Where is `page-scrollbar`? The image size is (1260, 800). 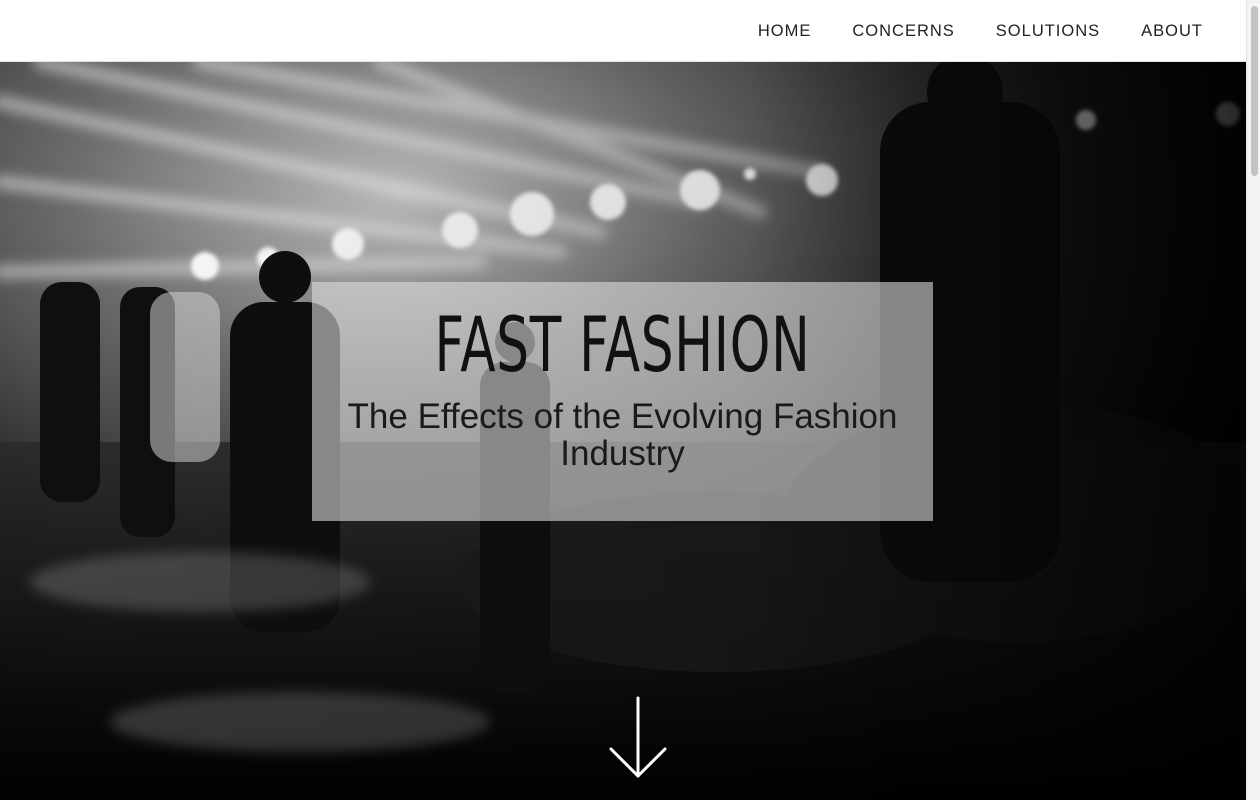 page-scrollbar is located at coordinates (1253, 400).